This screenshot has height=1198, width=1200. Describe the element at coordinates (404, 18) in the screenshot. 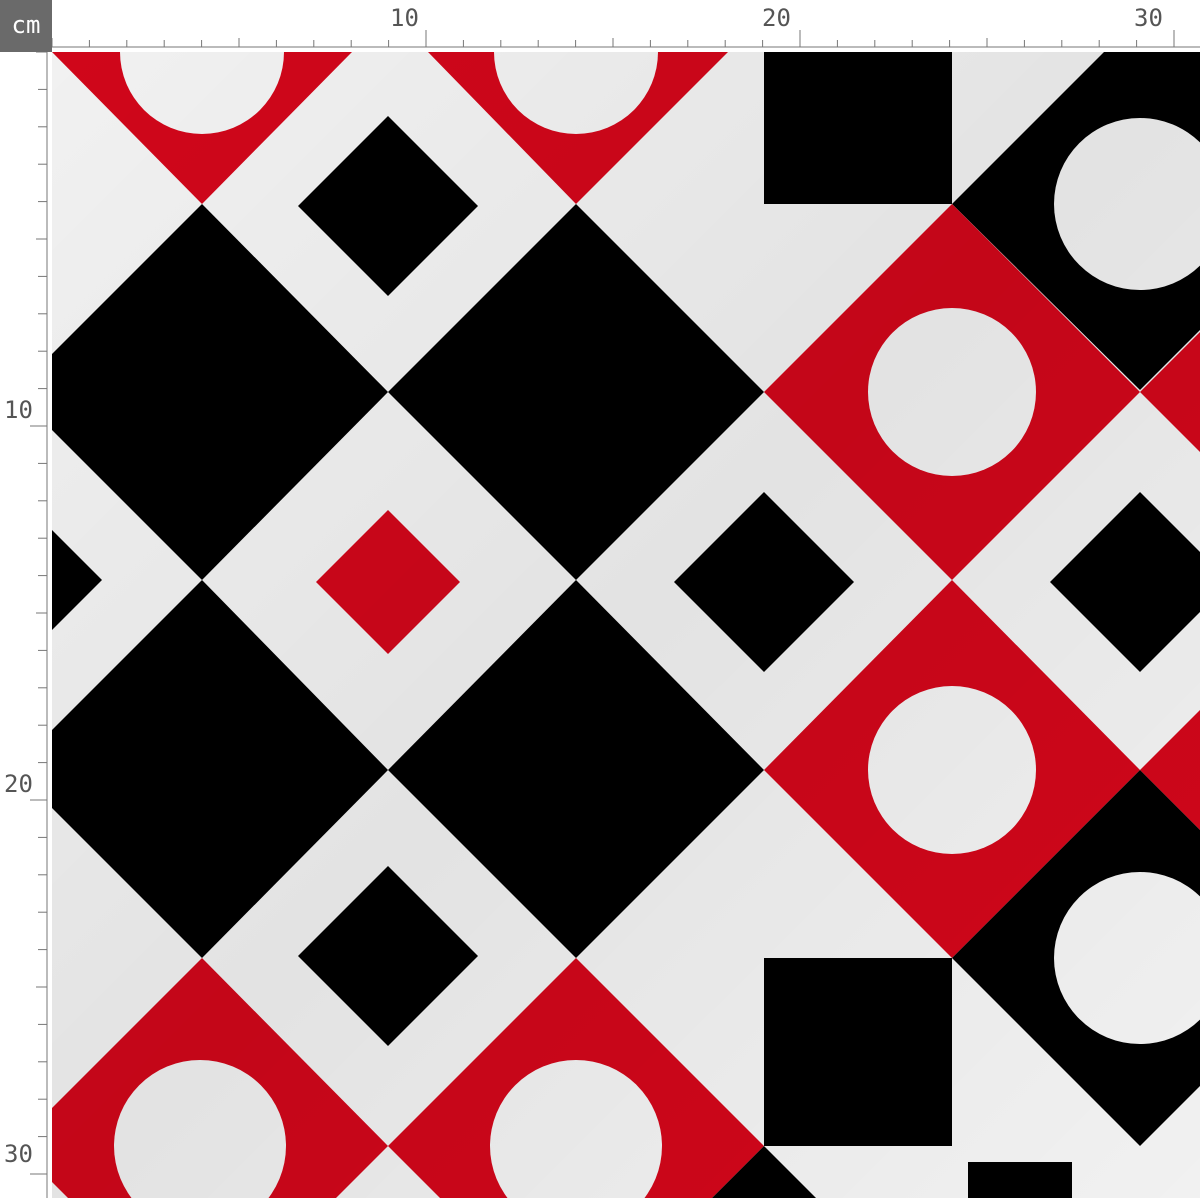

I see `ruler-top-label-10: 10` at that location.